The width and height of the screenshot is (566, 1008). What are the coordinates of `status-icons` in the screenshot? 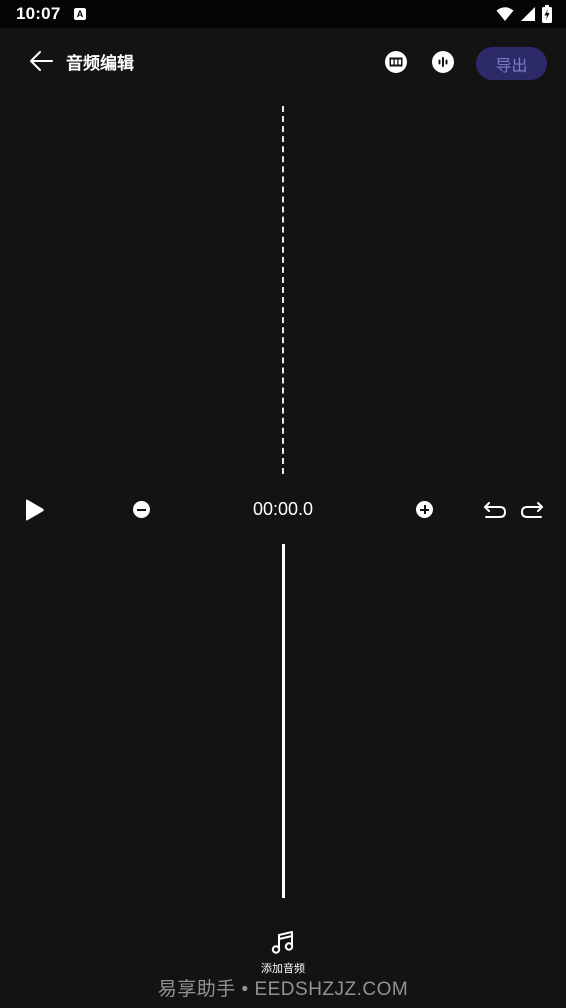 It's located at (524, 14).